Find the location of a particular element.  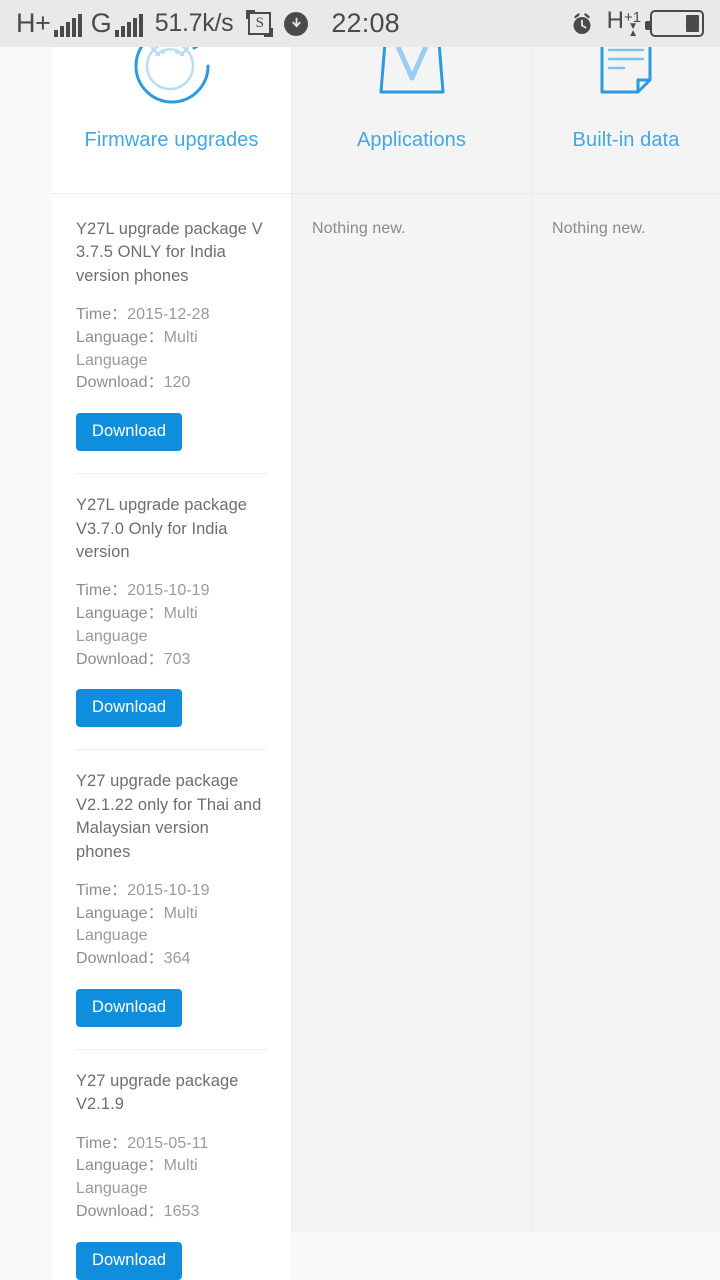

firmware-downloads-row: Download：1653 is located at coordinates (171, 1212).